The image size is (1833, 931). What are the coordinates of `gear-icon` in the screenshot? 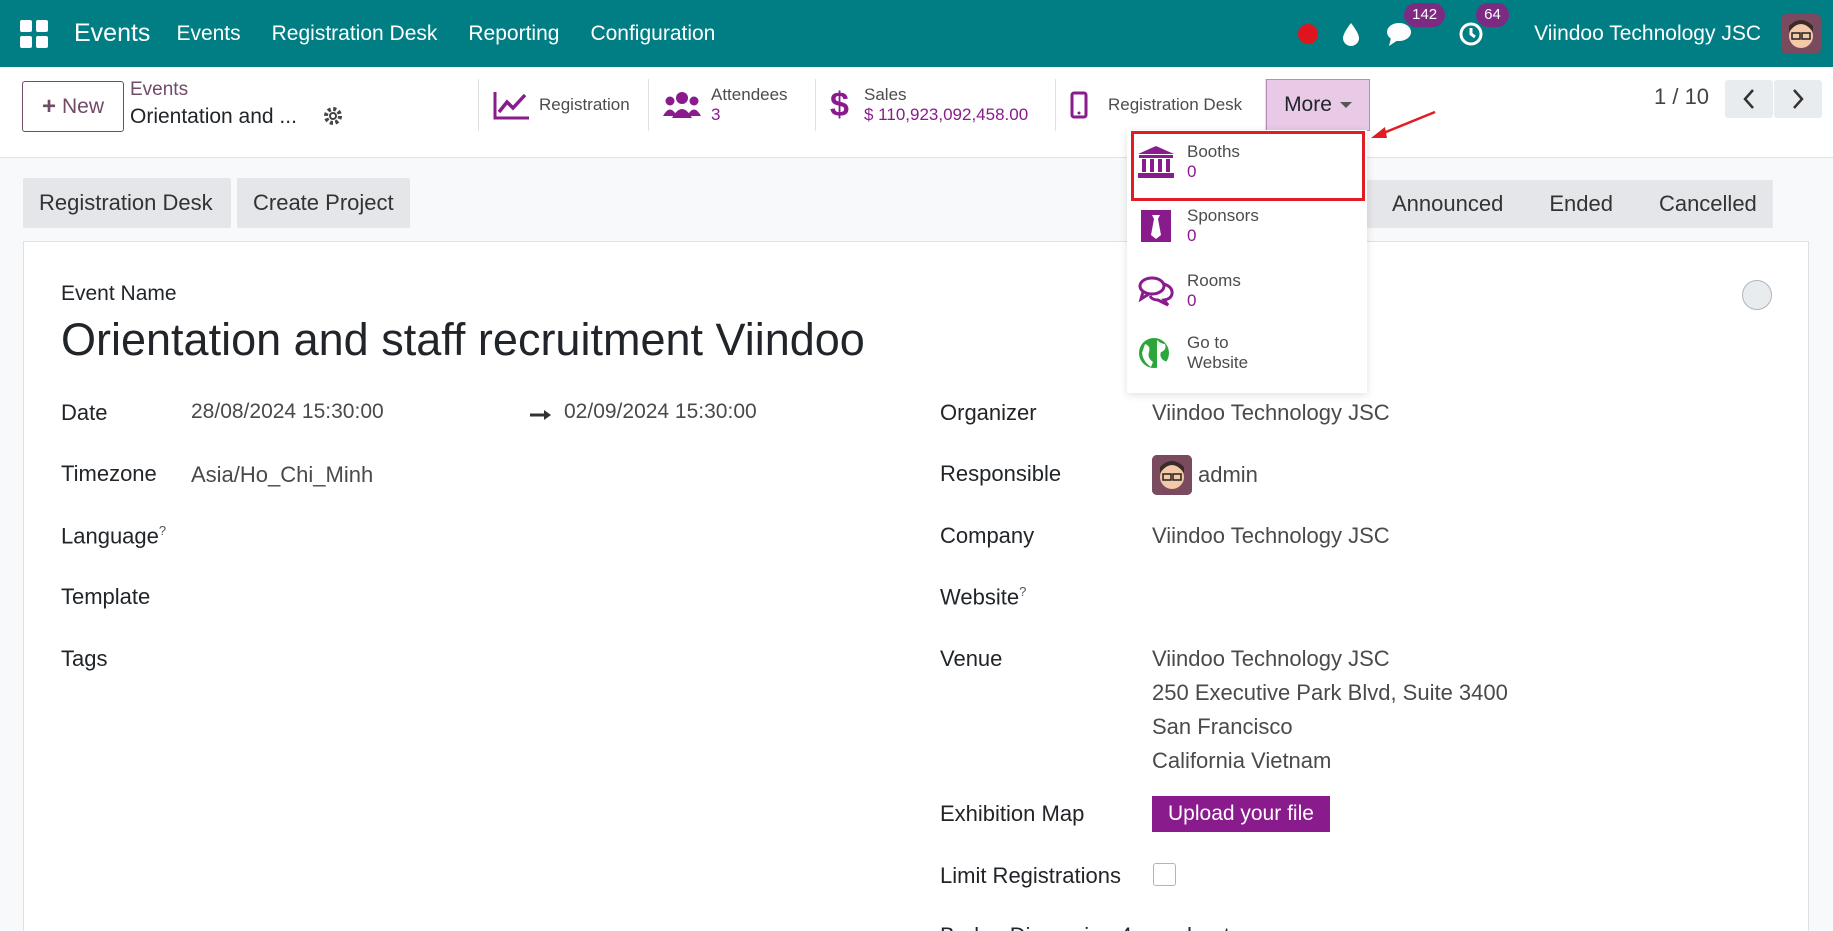 It's located at (333, 116).